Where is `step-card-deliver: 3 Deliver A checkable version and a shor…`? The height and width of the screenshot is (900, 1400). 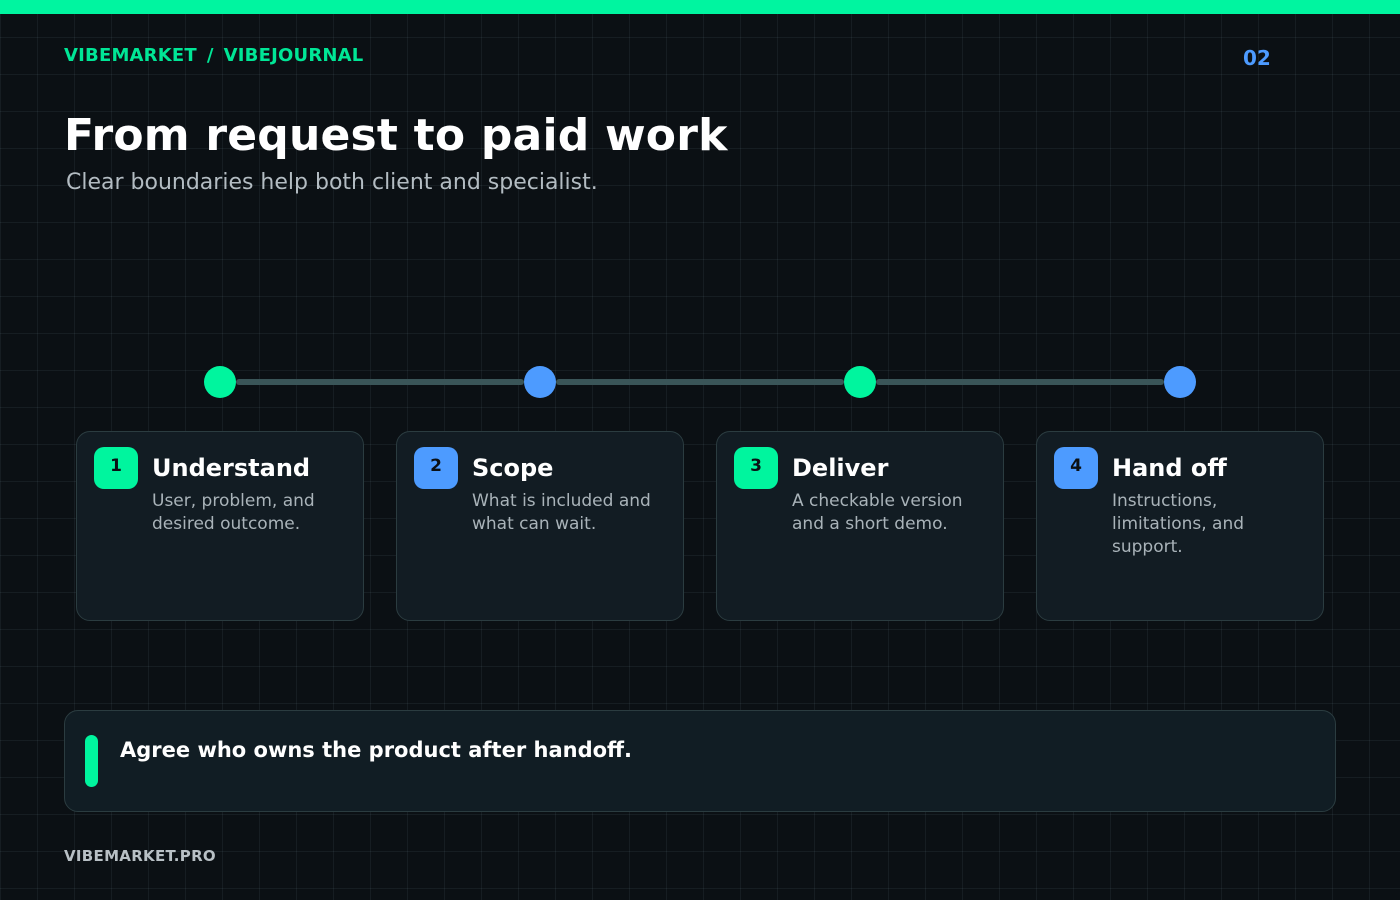 step-card-deliver: 3 Deliver A checkable version and a shor… is located at coordinates (860, 526).